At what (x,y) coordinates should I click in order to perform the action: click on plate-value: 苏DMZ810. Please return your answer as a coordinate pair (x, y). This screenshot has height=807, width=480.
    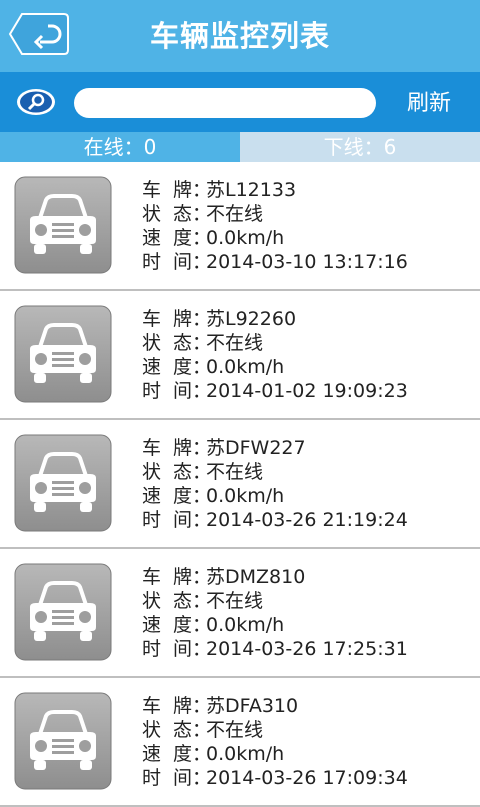
    Looking at the image, I should click on (256, 577).